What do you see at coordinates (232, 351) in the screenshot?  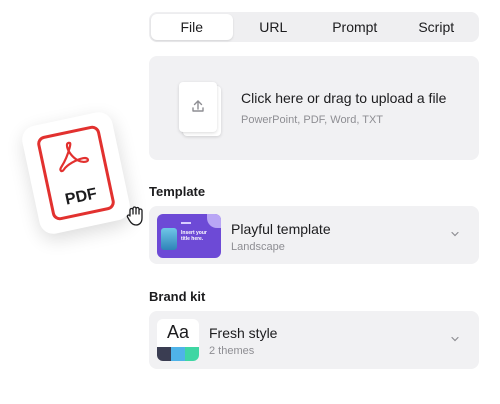 I see `brand-kit-theme-count: 2 themes` at bounding box center [232, 351].